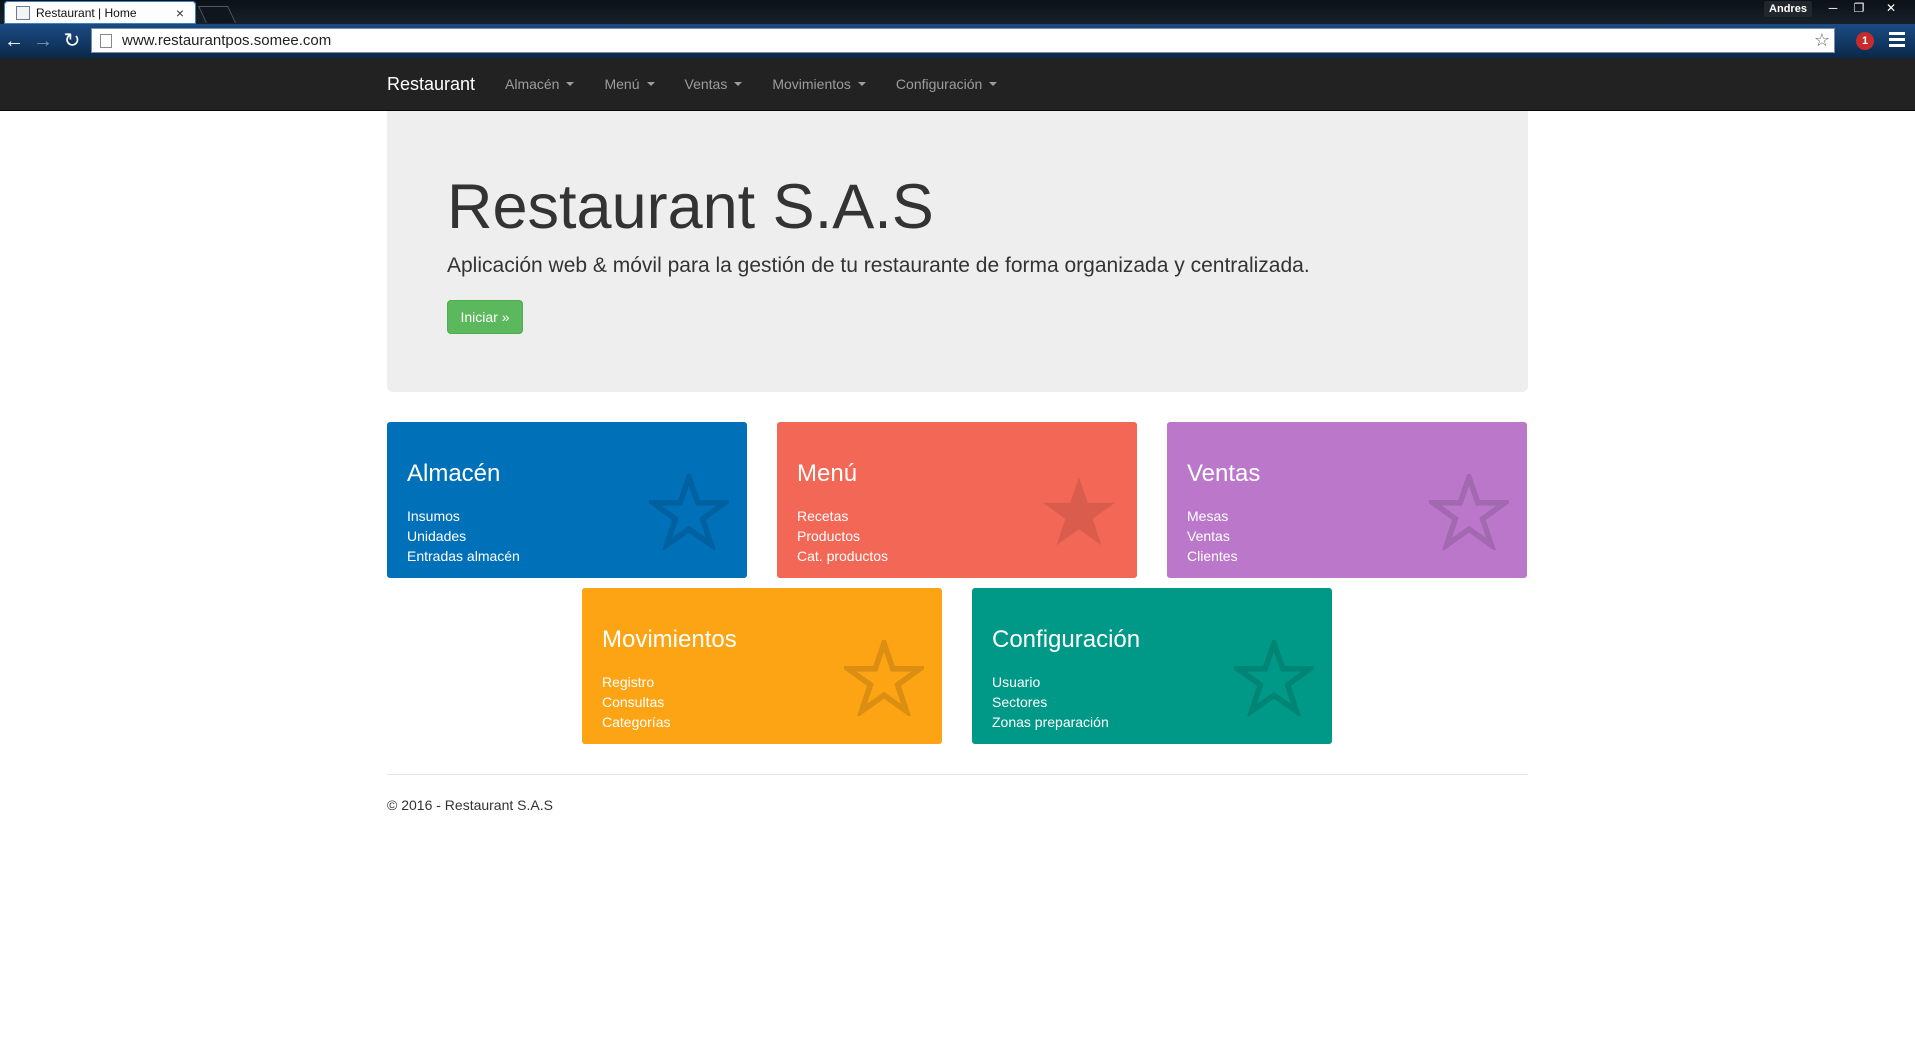 Image resolution: width=1915 pixels, height=1037 pixels. I want to click on tile-link: Usuario, so click(1050, 682).